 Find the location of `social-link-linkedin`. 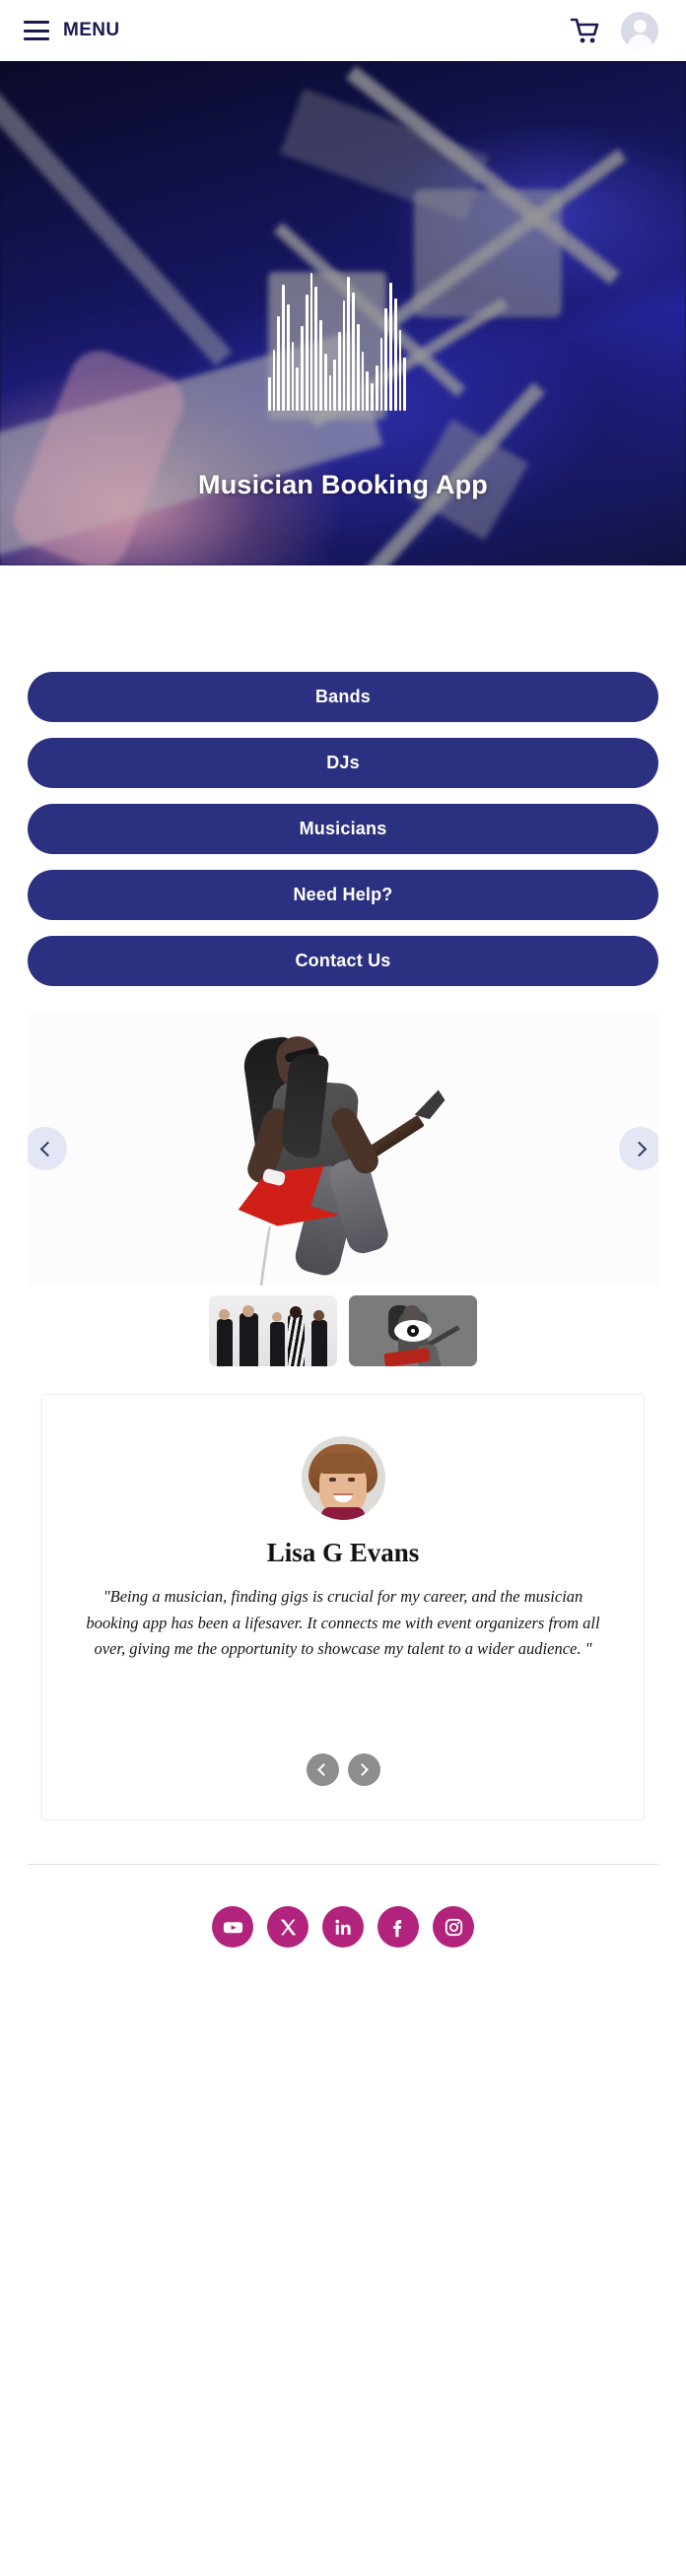

social-link-linkedin is located at coordinates (343, 1928).